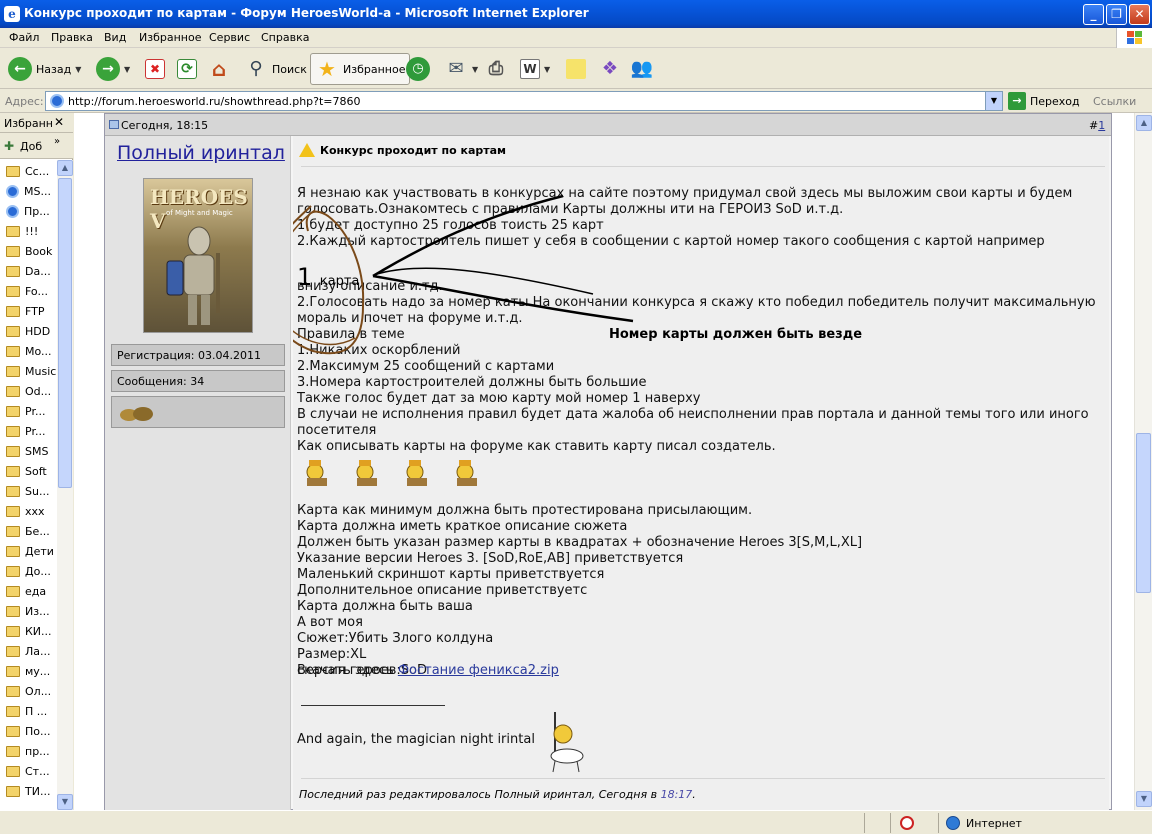 The image size is (1152, 834). I want to click on close-icon: ✕, so click(59, 122).